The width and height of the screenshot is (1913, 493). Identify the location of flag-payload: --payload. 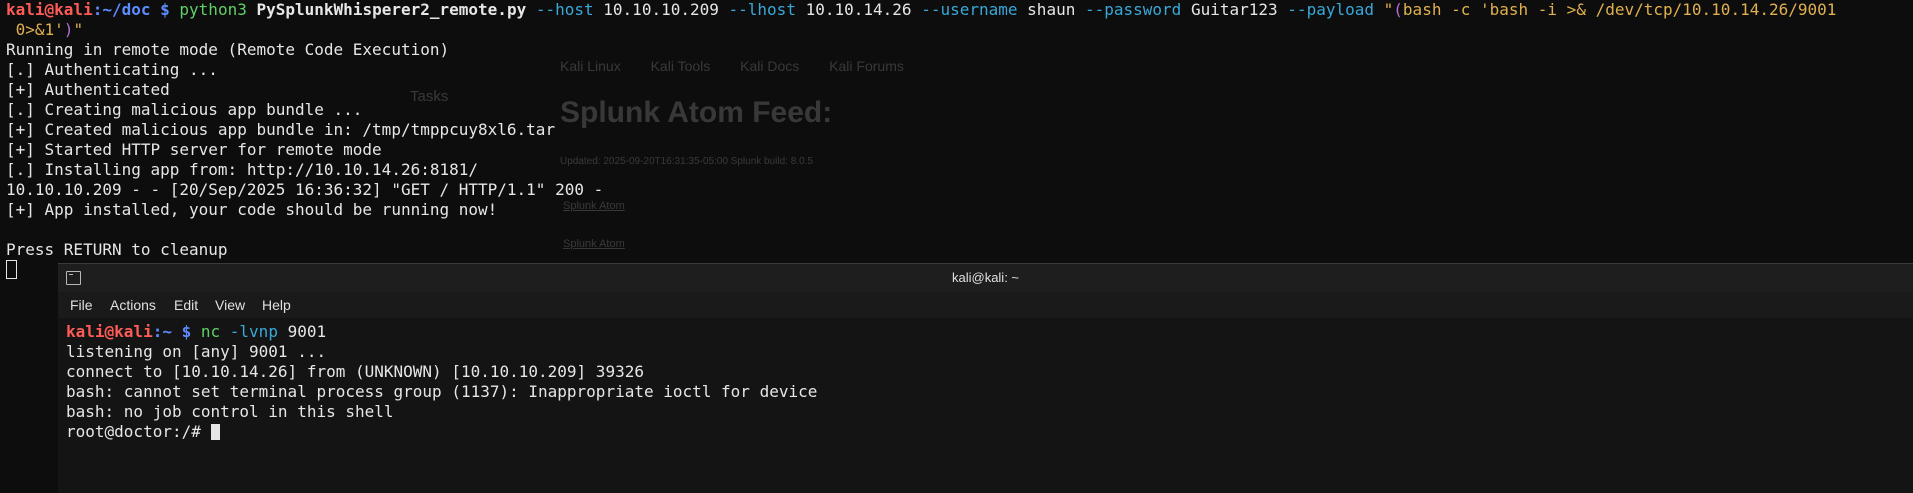
(1330, 9).